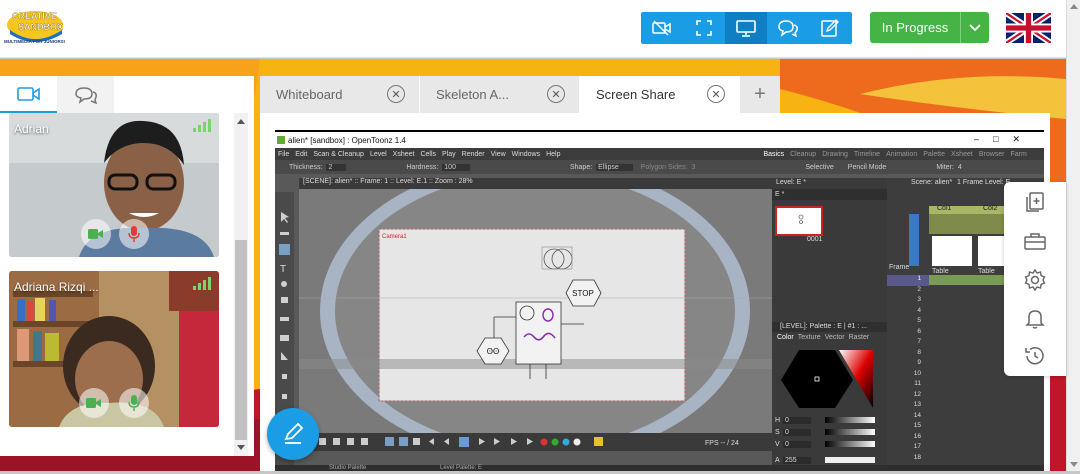  Describe the element at coordinates (461, 468) in the screenshot. I see `panel-tab: Level Palette: E` at that location.